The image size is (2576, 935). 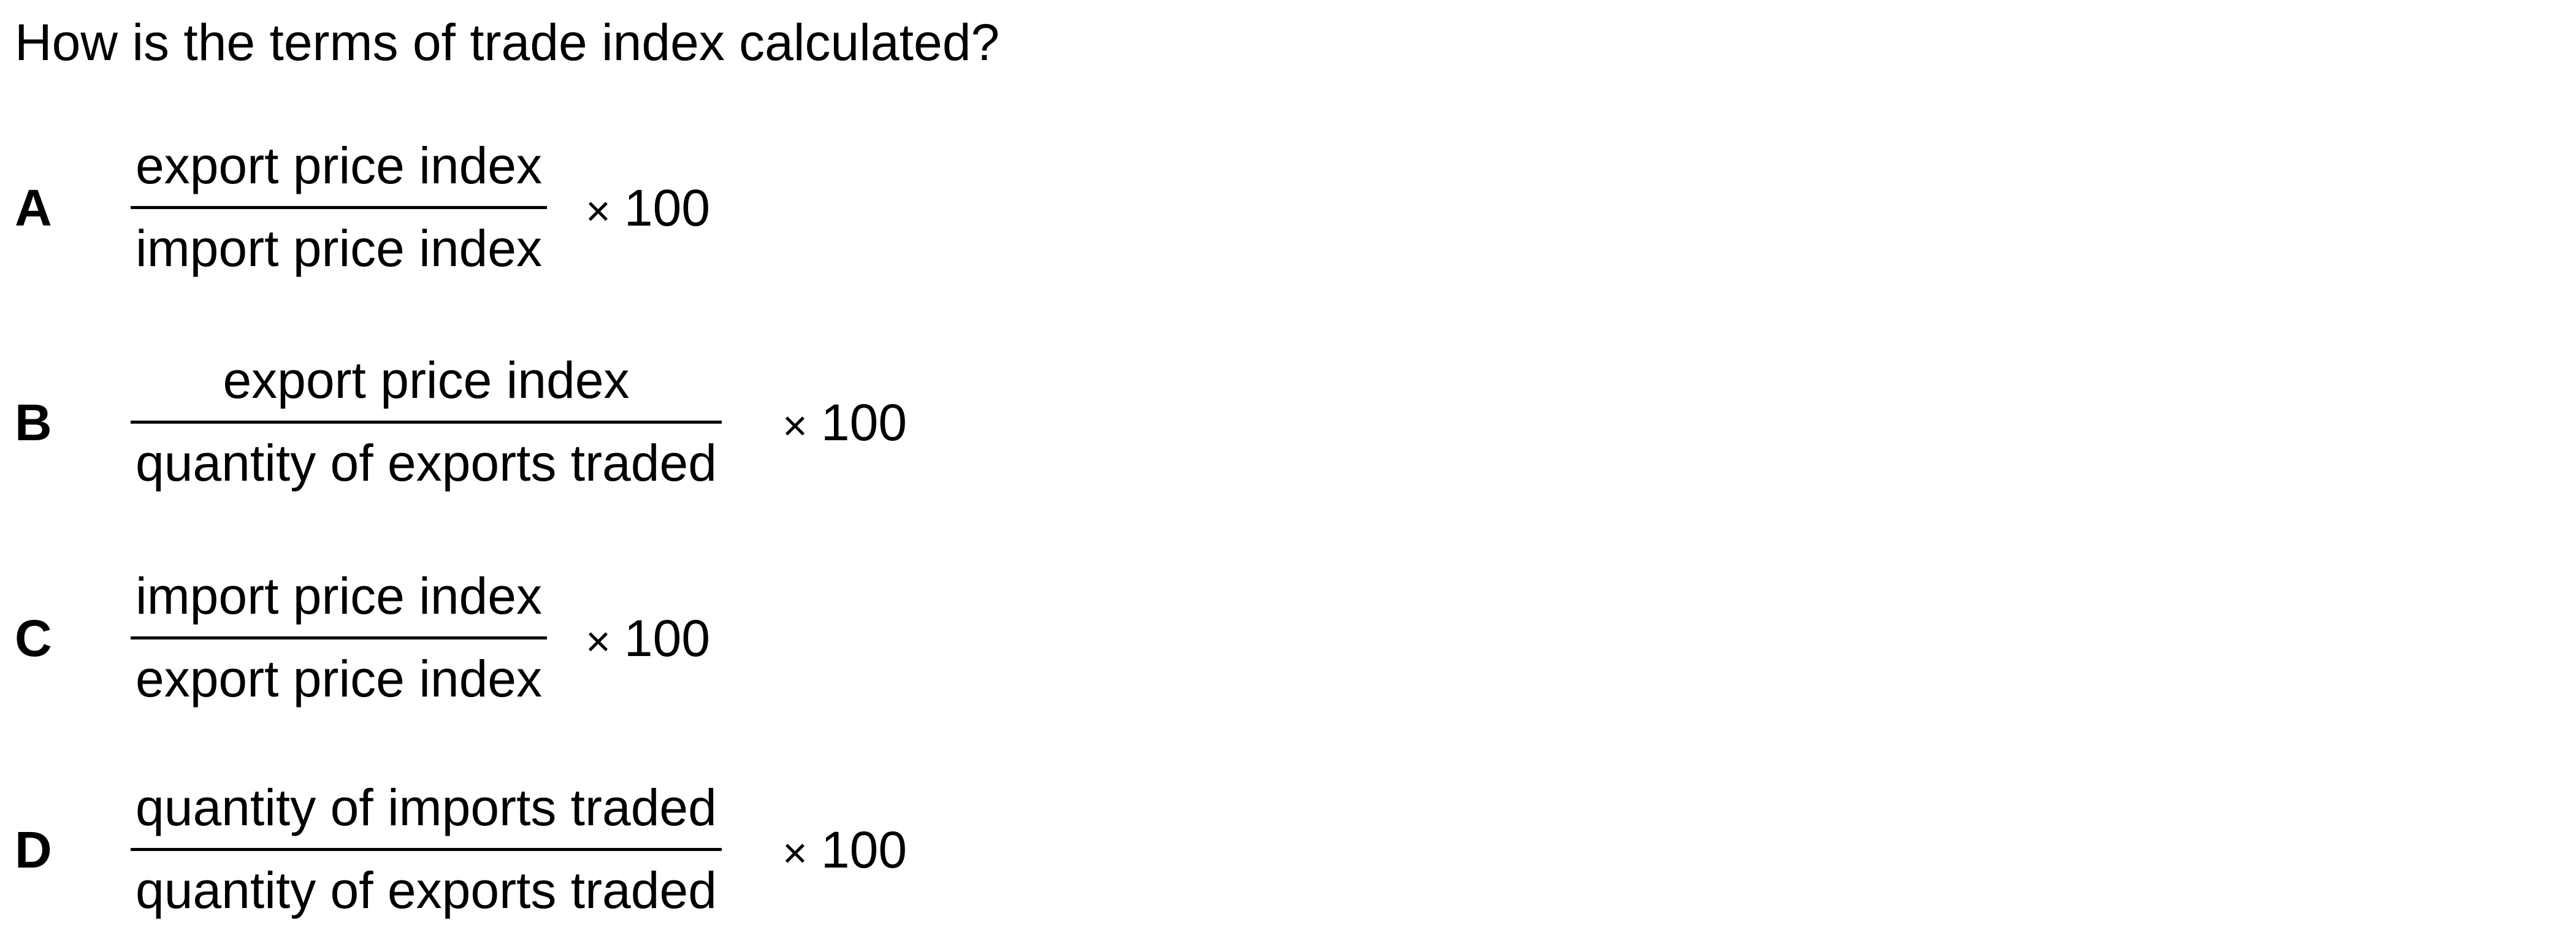 I want to click on fraction-denominator: export price index, so click(x=339, y=679).